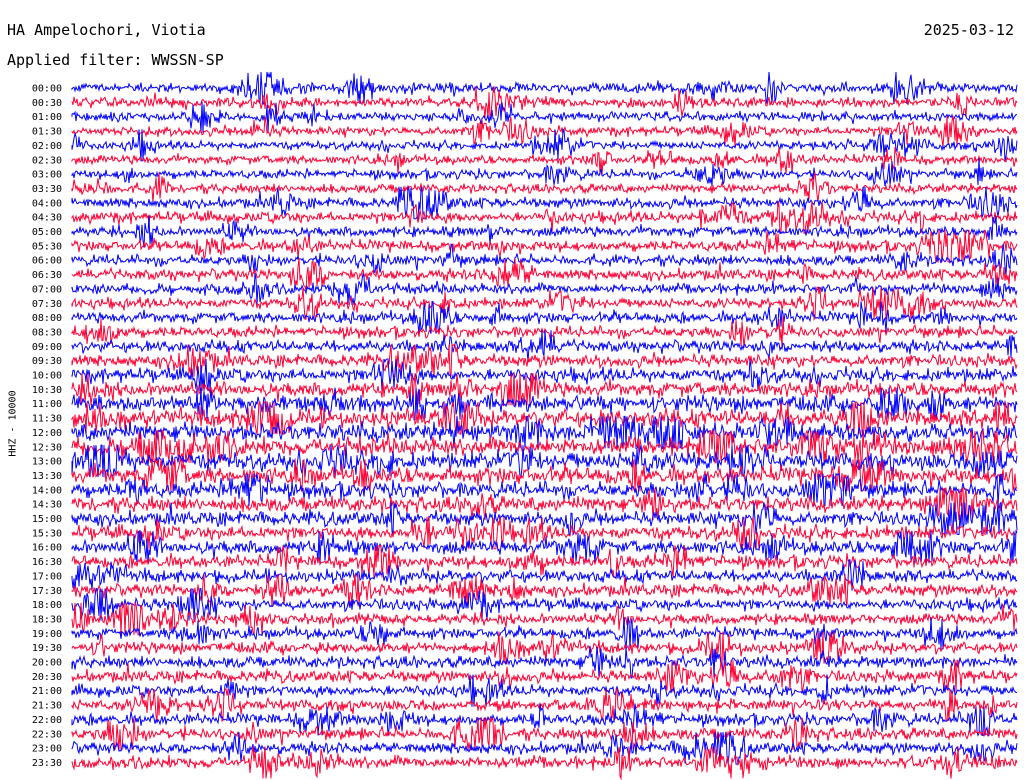 The height and width of the screenshot is (780, 1024). I want to click on time-label: 13:30, so click(47, 476).